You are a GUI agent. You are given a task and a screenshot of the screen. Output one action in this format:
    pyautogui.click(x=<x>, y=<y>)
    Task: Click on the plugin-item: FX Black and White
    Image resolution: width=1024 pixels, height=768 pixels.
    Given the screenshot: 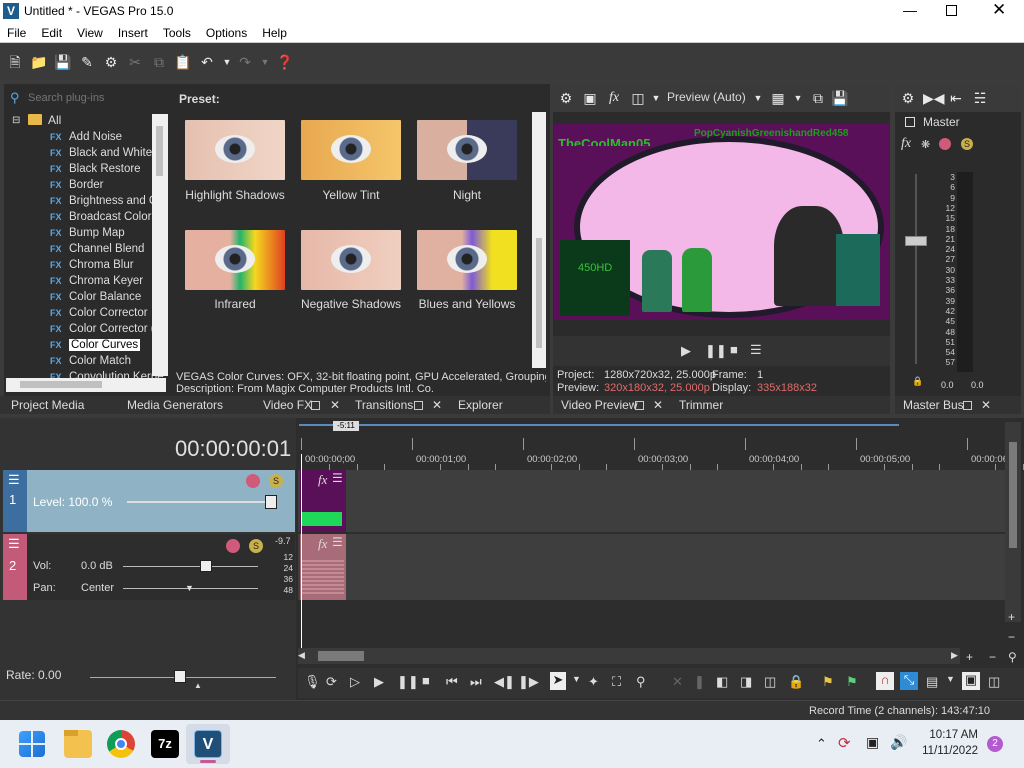 What is the action you would take?
    pyautogui.click(x=101, y=153)
    